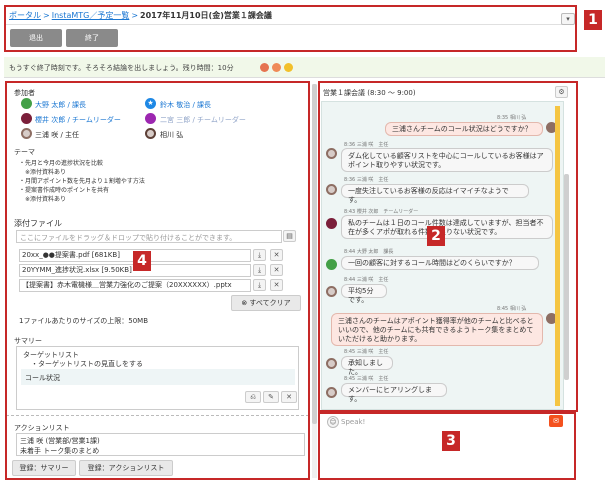 The height and width of the screenshot is (484, 609). What do you see at coordinates (127, 285) in the screenshot?
I see `file-name: 【提案書】赤木電機様＿営業力強化のご提案（20XXXXXX）.pptx` at bounding box center [127, 285].